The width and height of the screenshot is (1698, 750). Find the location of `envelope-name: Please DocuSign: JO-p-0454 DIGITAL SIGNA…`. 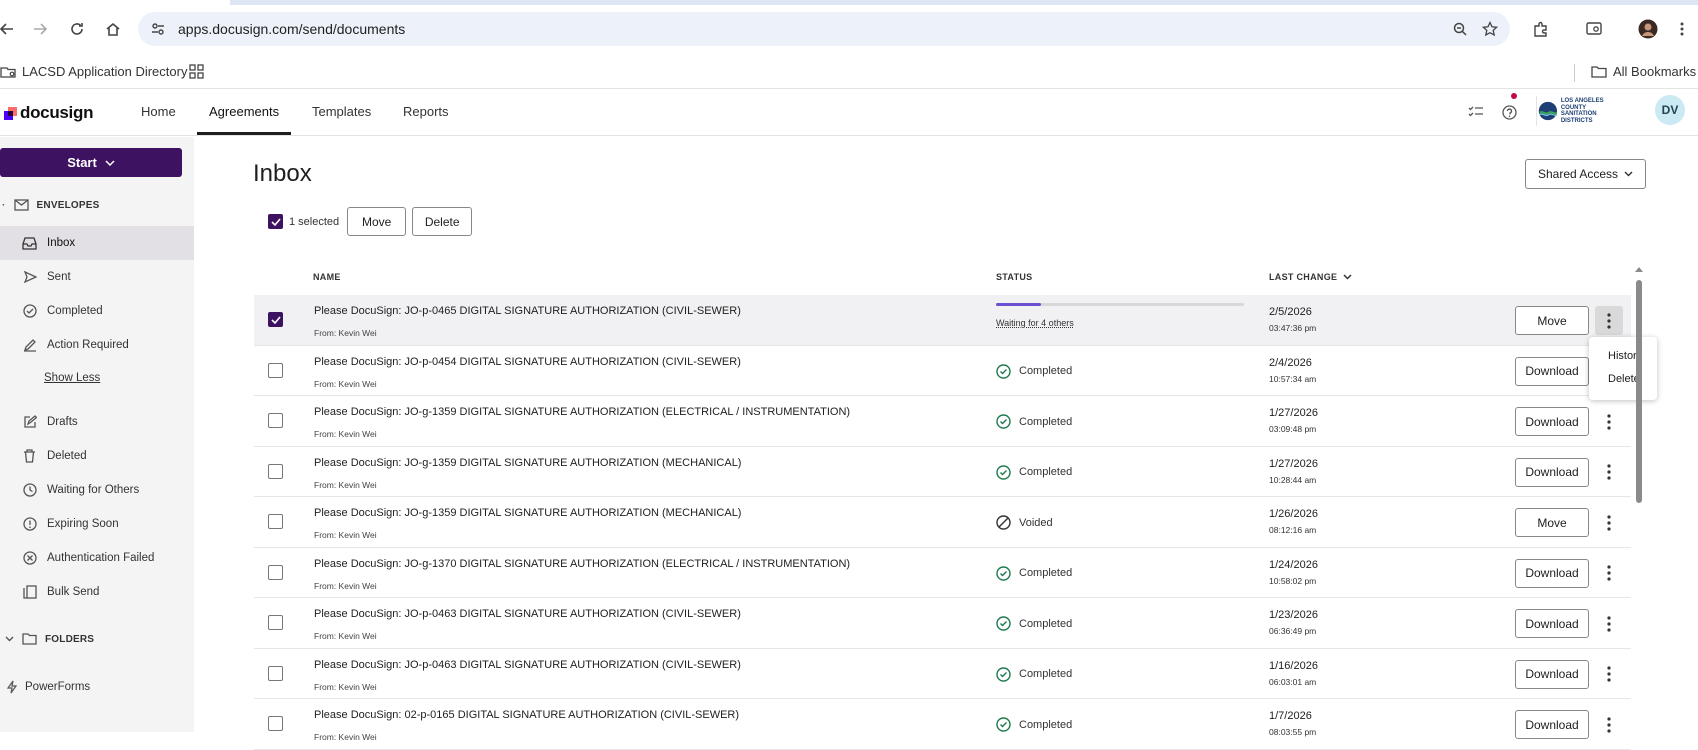

envelope-name: Please DocuSign: JO-p-0454 DIGITAL SIGNA… is located at coordinates (527, 362).